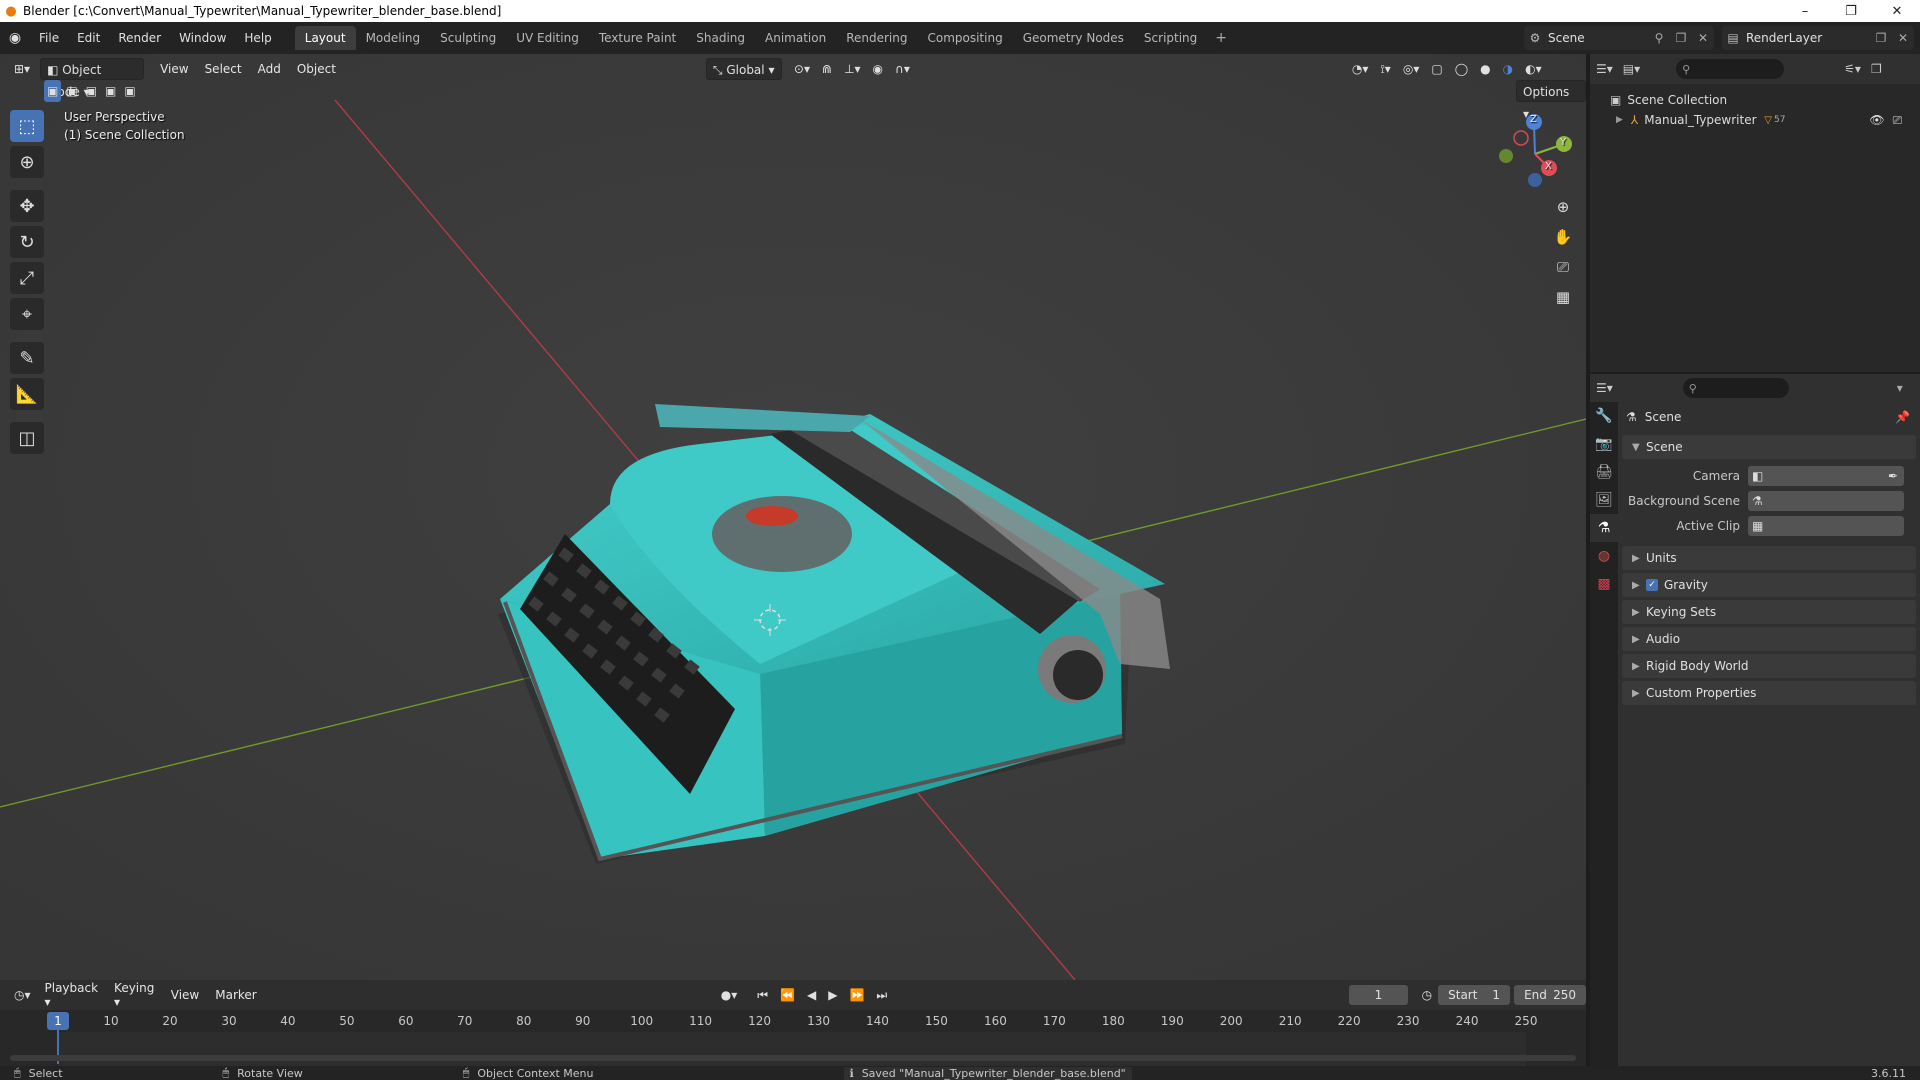 Image resolution: width=1920 pixels, height=1080 pixels. I want to click on tab-texture-paint: Texture Paint, so click(637, 38).